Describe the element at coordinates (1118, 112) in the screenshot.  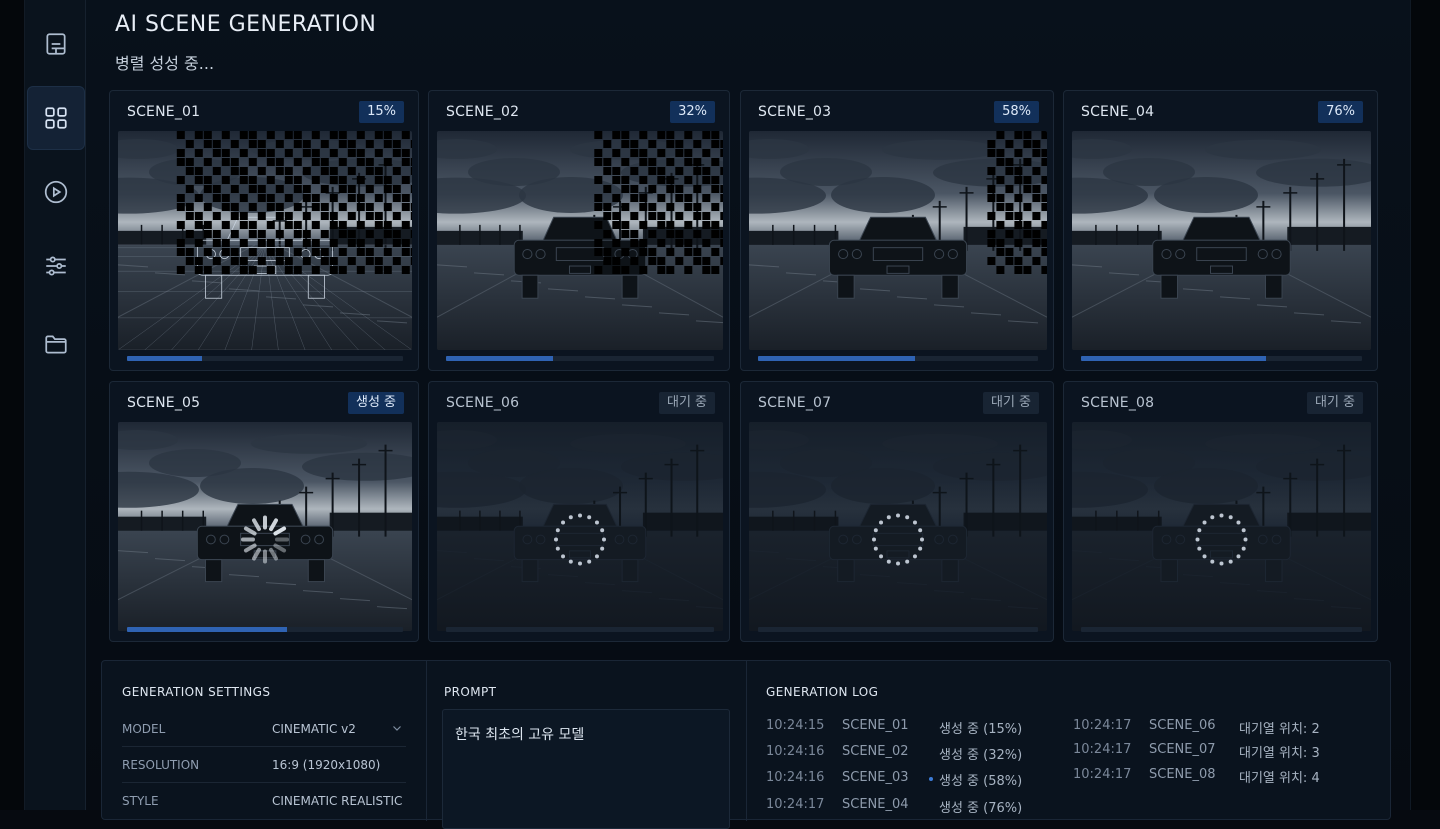
I see `scene-label: SCENE_04` at that location.